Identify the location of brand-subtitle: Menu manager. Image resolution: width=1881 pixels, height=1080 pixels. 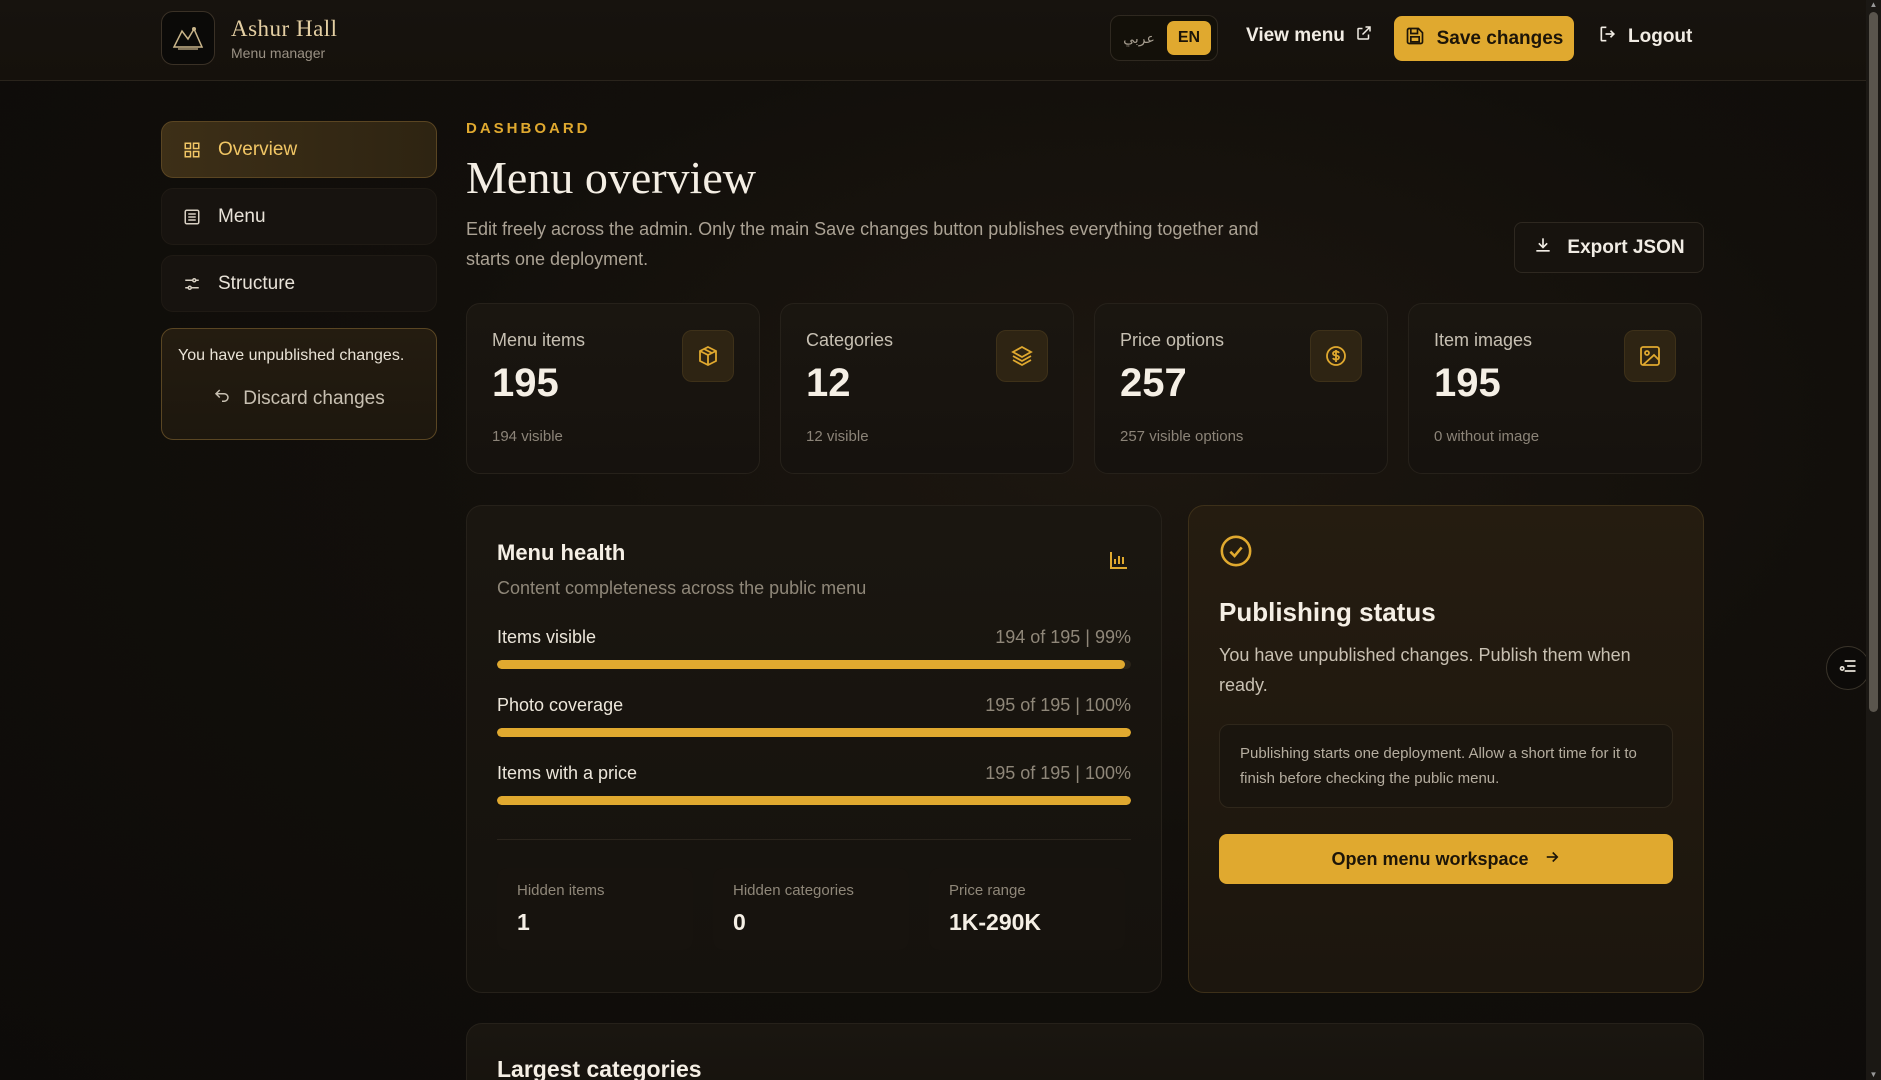
(278, 52).